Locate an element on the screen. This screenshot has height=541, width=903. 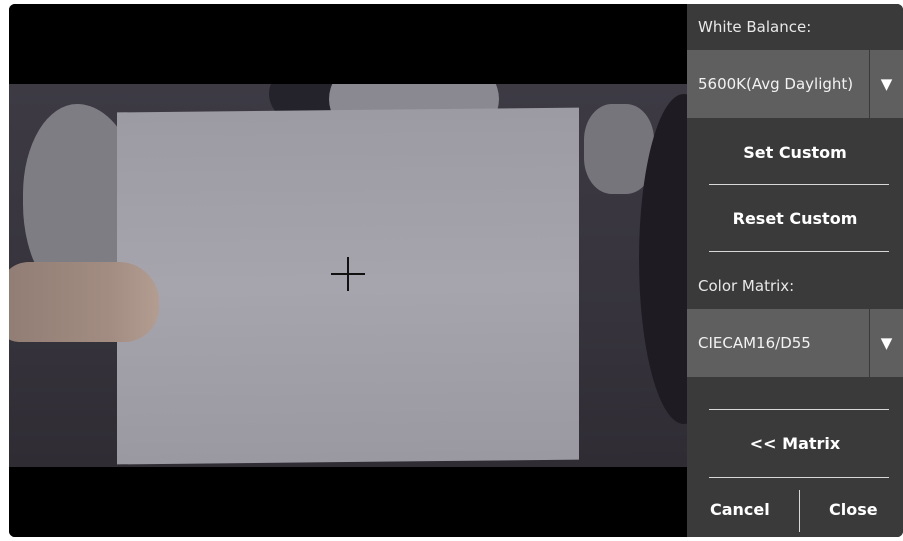
color-matrix-label: Color Matrix: is located at coordinates (746, 286).